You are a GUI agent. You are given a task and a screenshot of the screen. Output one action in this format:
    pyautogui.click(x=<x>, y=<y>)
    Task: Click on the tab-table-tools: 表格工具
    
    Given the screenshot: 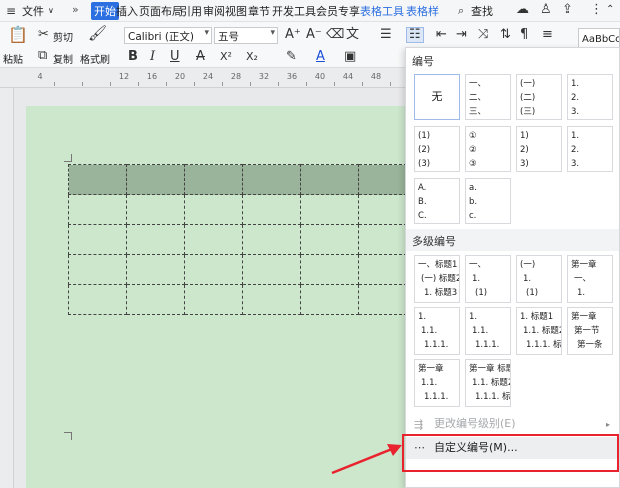 What is the action you would take?
    pyautogui.click(x=382, y=11)
    